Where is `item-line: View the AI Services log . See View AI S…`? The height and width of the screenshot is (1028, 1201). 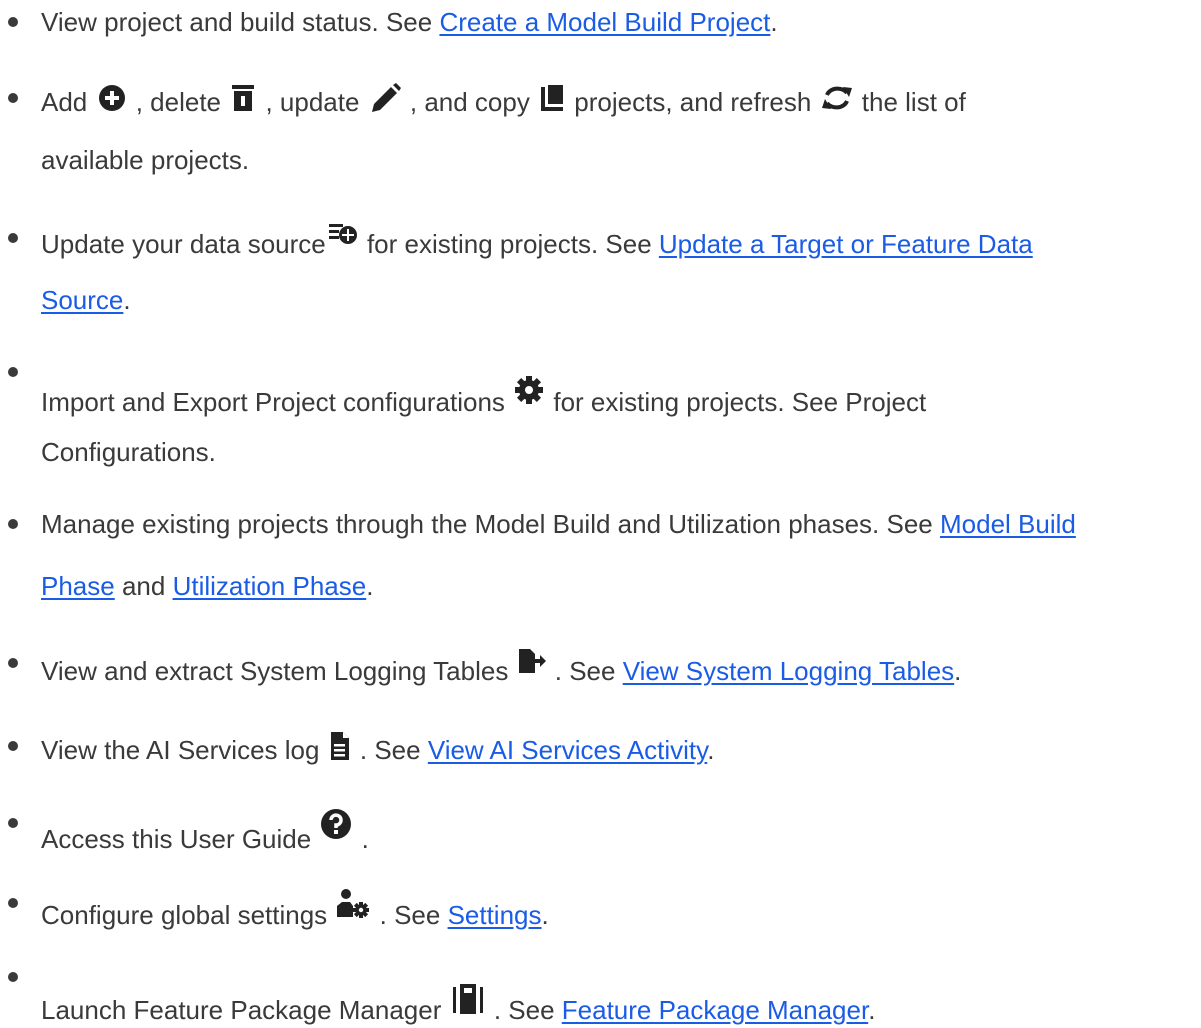 item-line: View the AI Services log . See View AI S… is located at coordinates (377, 748).